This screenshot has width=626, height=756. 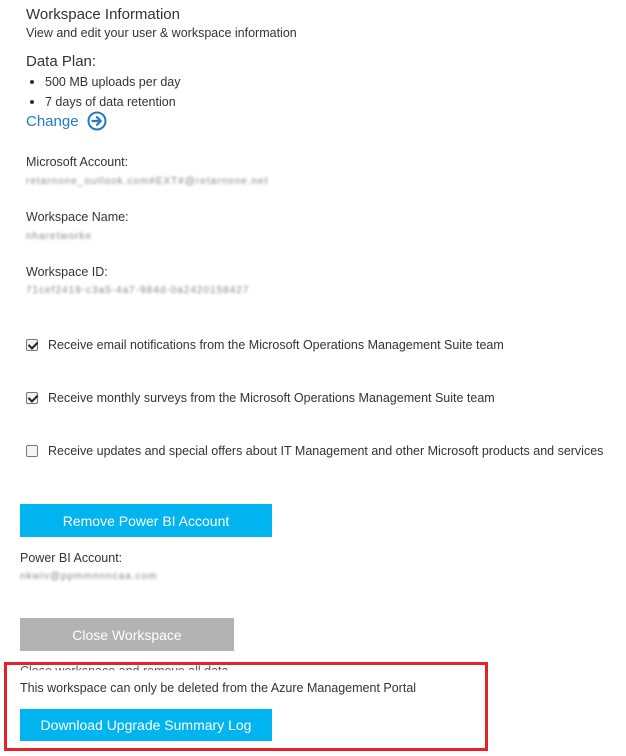 I want to click on list-item: 500 MB uploads per day, so click(x=103, y=82).